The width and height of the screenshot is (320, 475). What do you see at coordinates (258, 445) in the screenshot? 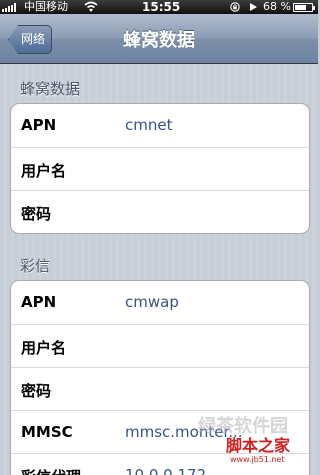
I see `watermark-site-name: 脚本之家` at bounding box center [258, 445].